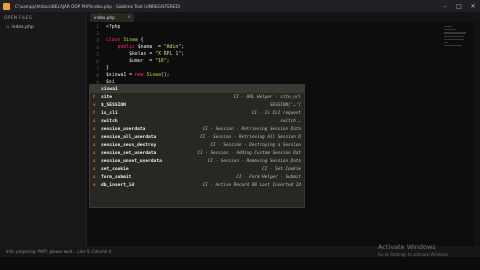 Image resolution: width=480 pixels, height=270 pixels. I want to click on sublime-app-icon, so click(6, 6).